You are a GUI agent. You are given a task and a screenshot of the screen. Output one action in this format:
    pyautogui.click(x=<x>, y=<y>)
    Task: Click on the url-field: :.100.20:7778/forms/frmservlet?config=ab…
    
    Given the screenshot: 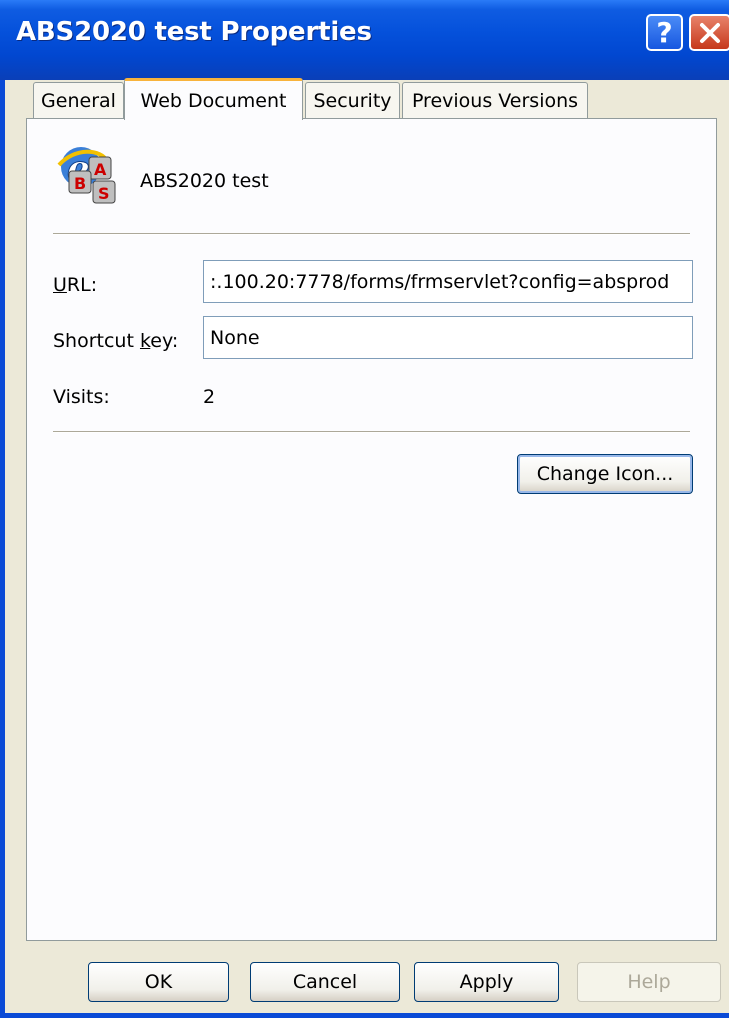 What is the action you would take?
    pyautogui.click(x=448, y=281)
    